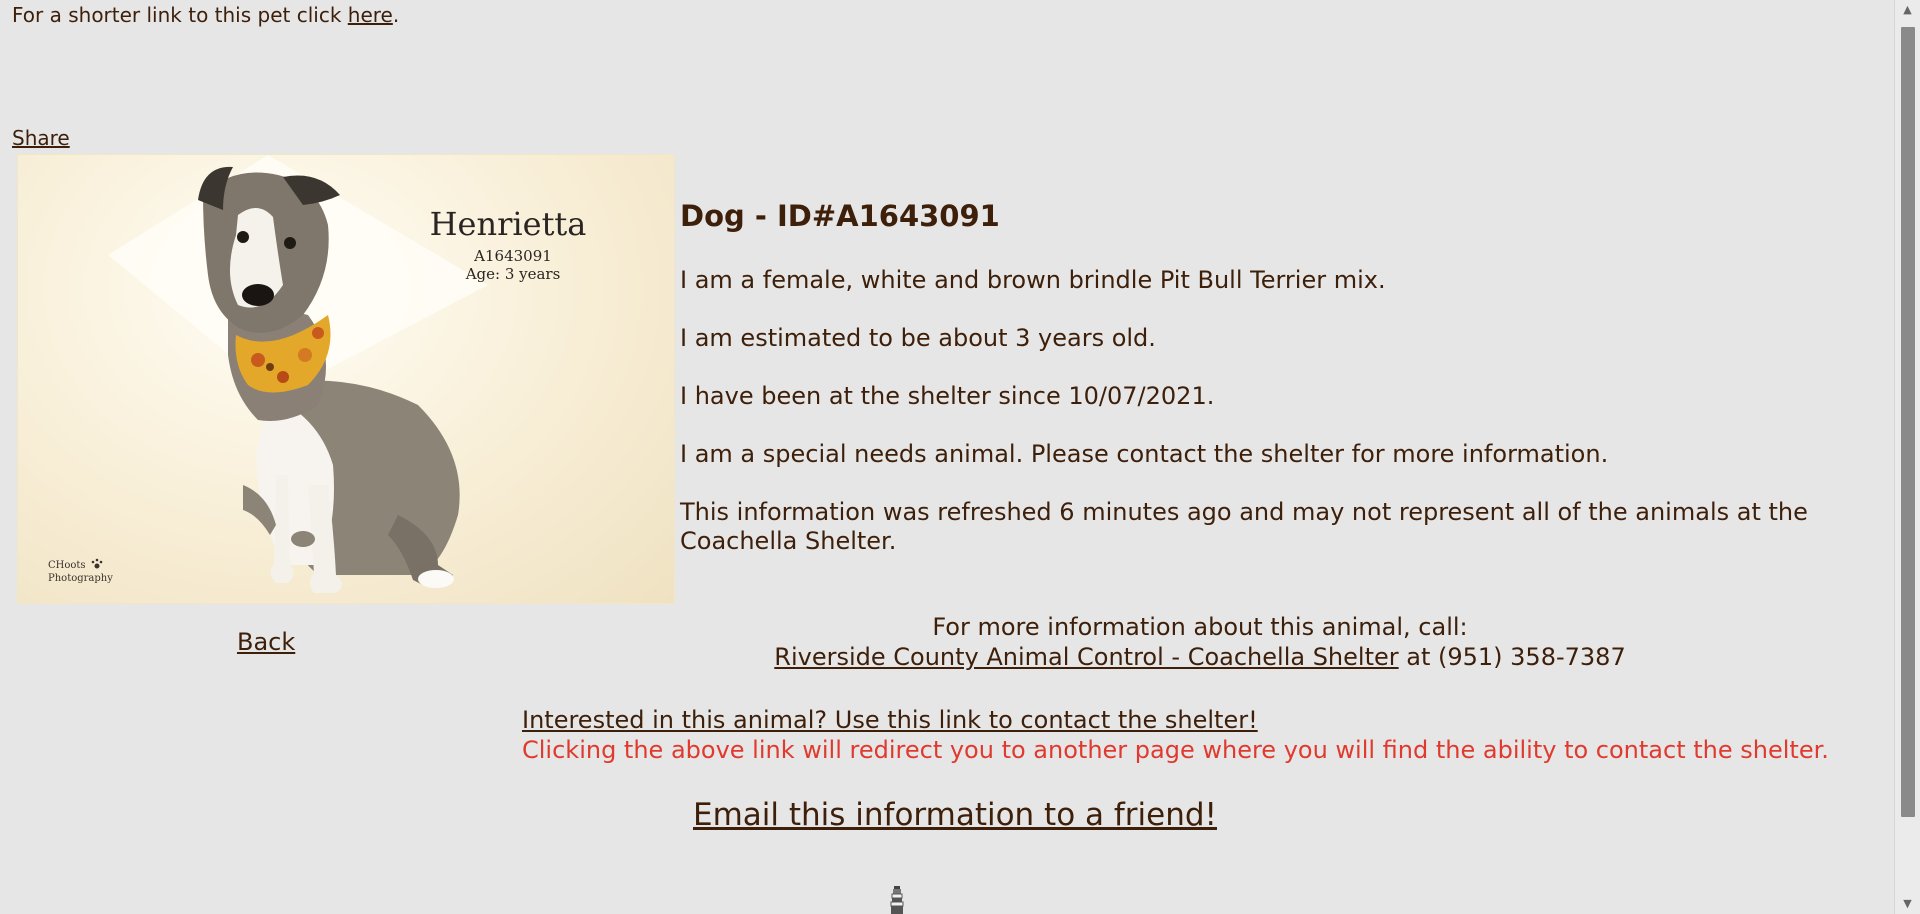 The width and height of the screenshot is (1920, 914). I want to click on short-link-suffix: ., so click(396, 15).